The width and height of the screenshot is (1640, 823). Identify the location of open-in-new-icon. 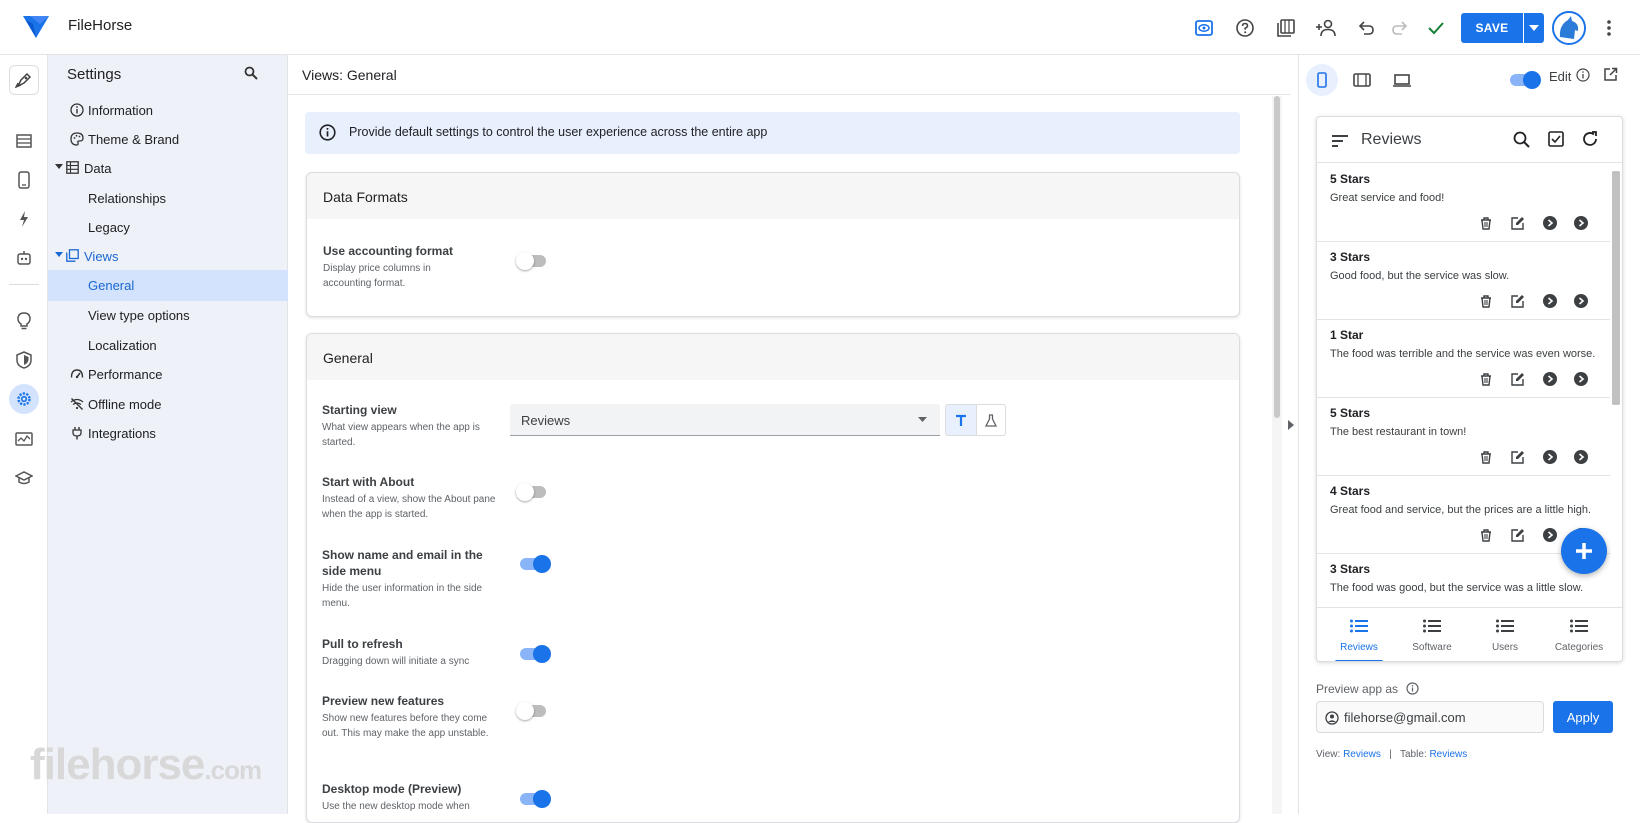
(1610, 74).